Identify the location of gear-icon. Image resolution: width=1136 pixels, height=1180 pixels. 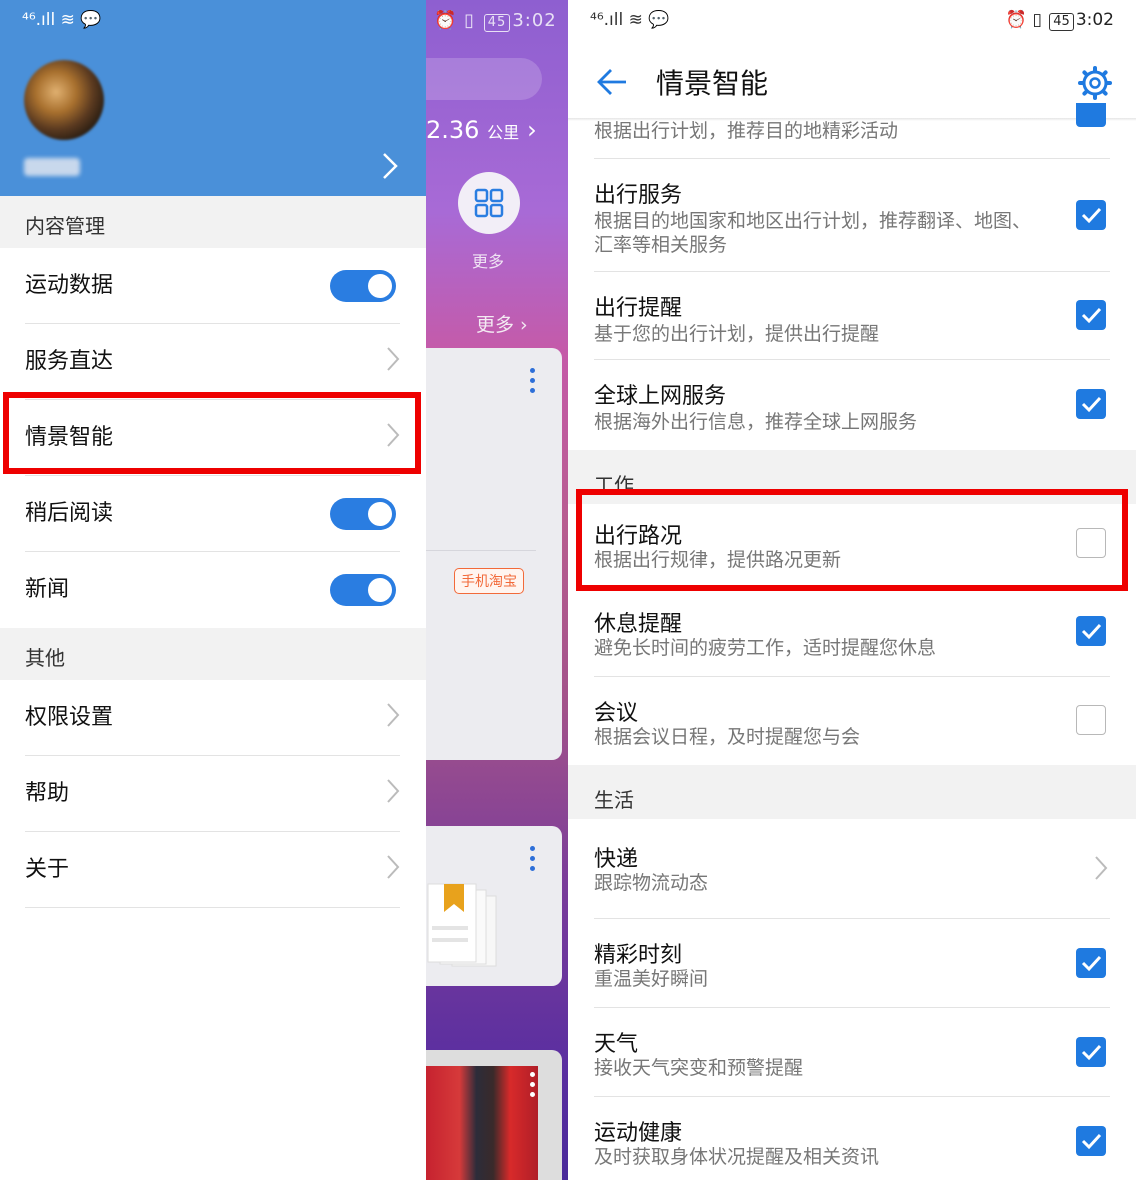
(1095, 83).